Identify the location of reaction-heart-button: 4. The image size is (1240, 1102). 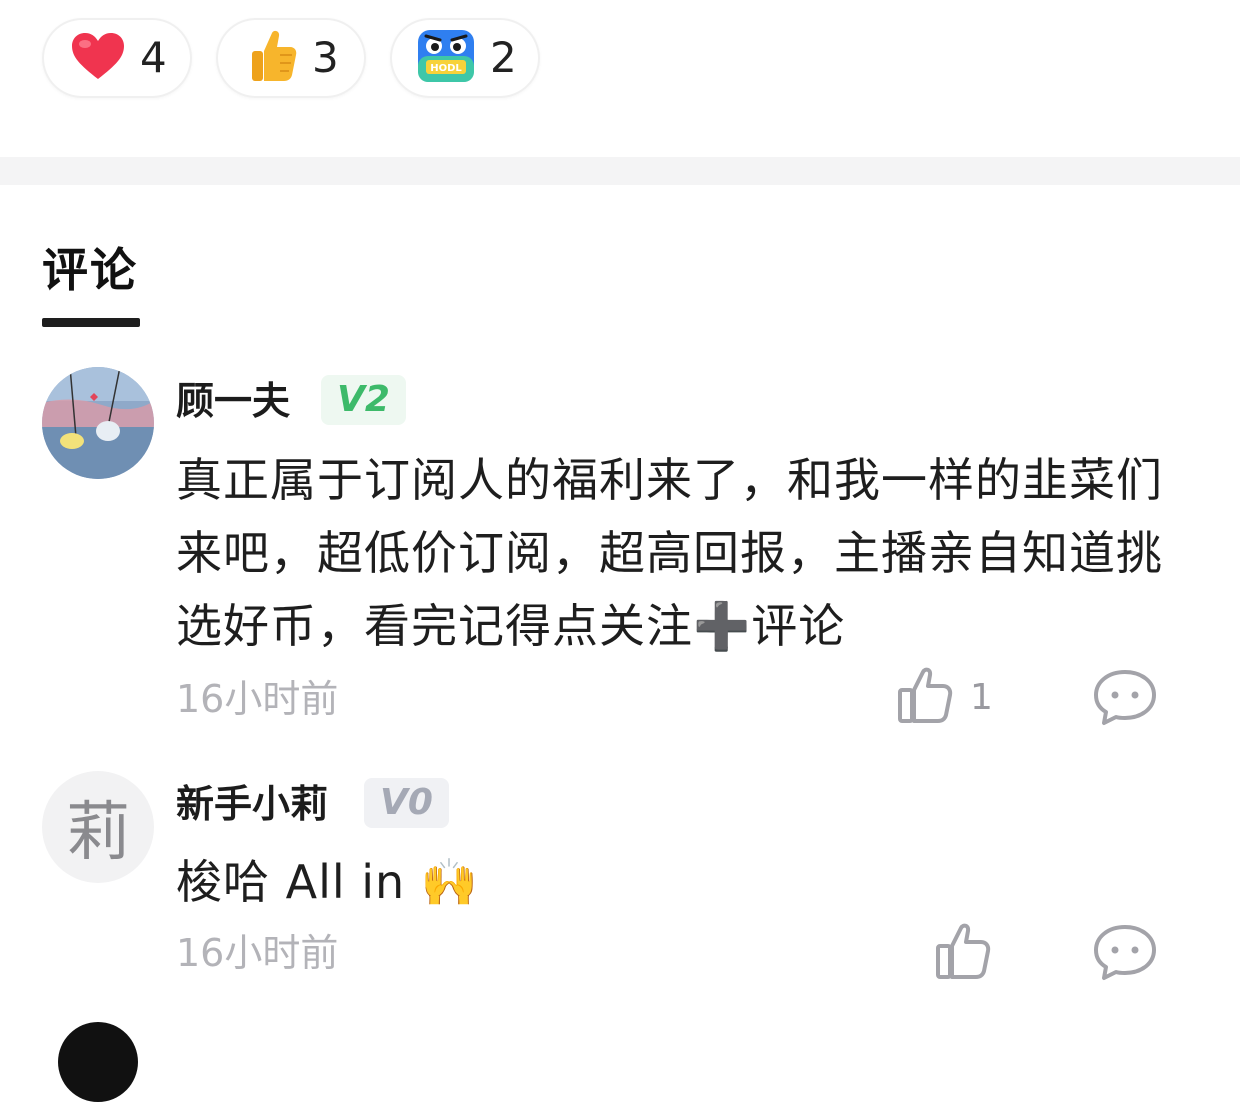
(117, 58).